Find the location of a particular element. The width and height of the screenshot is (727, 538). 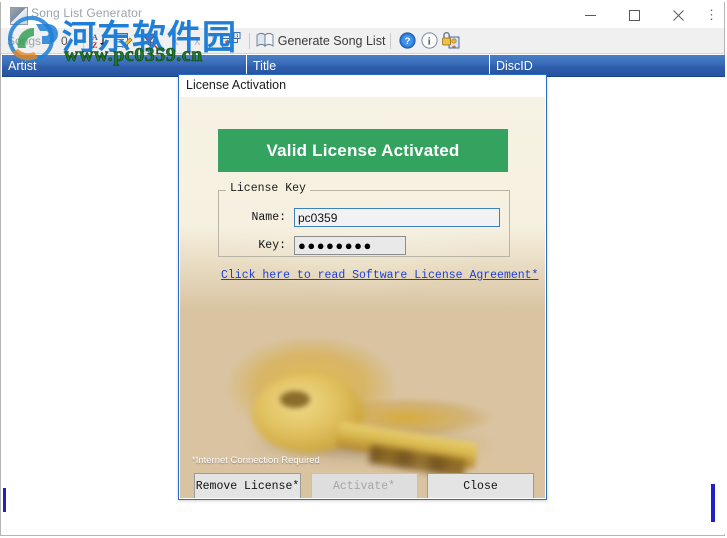

license-lock-icon is located at coordinates (451, 40).